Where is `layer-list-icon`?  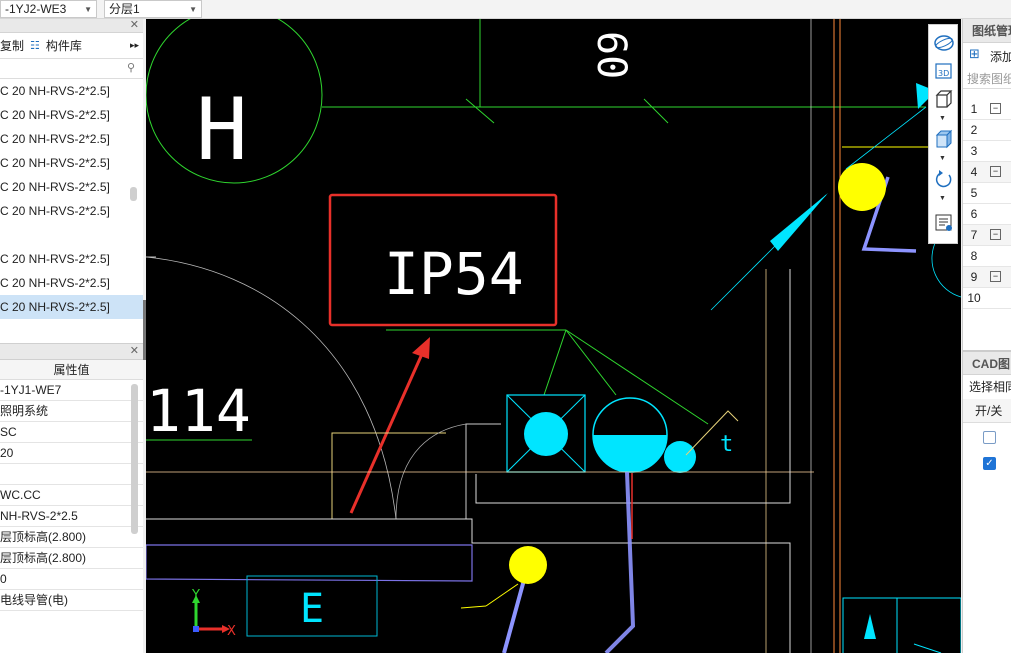
layer-list-icon is located at coordinates (944, 223).